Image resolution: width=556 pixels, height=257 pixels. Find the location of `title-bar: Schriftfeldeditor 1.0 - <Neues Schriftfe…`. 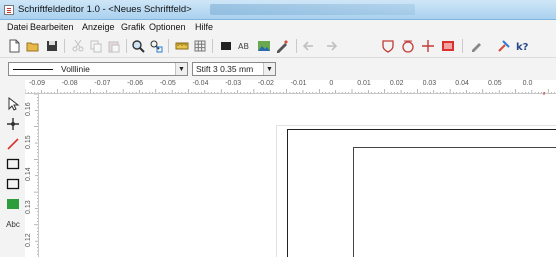

title-bar: Schriftfeldeditor 1.0 - <Neues Schriftfe… is located at coordinates (278, 10).